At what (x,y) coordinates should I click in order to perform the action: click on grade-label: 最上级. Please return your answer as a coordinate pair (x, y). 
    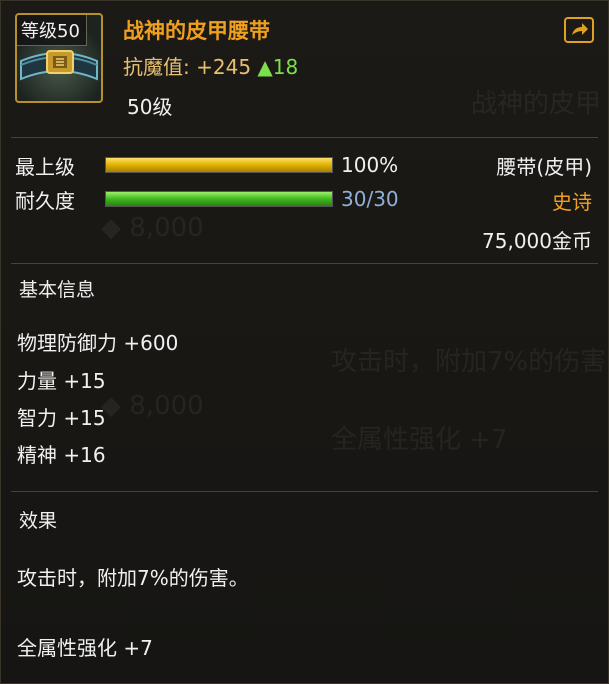
    Looking at the image, I should click on (45, 167).